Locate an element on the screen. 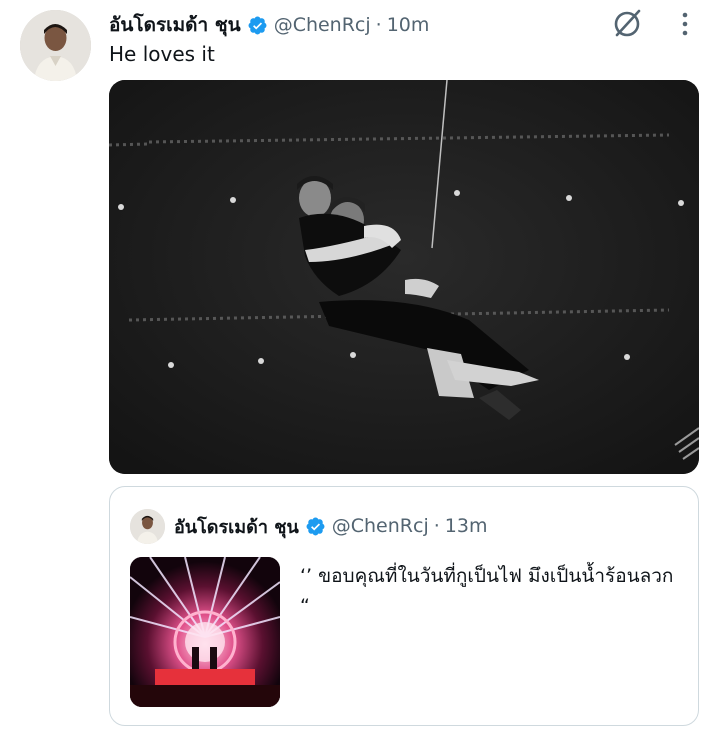 The width and height of the screenshot is (720, 736). author-handle: @ChenRcj is located at coordinates (322, 25).